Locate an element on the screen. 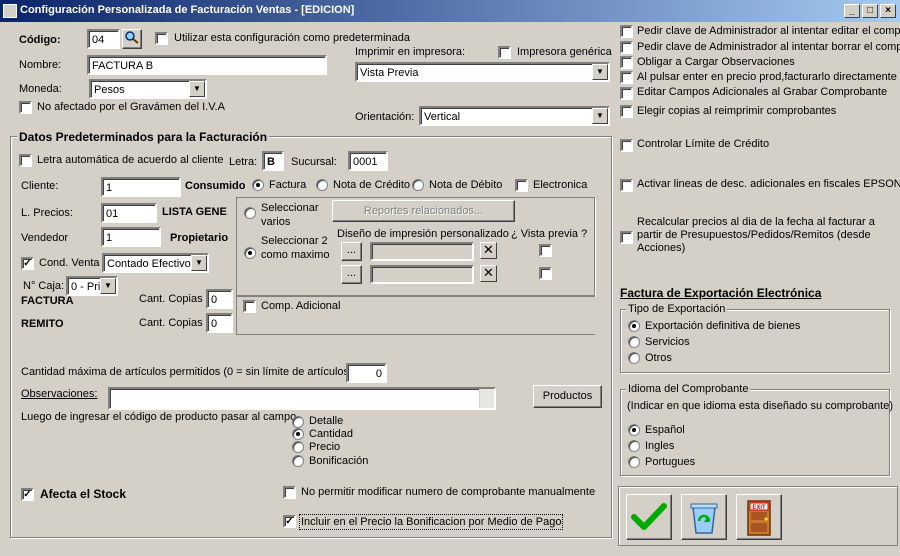 This screenshot has width=900, height=556. opt4-checkbox is located at coordinates (626, 77).